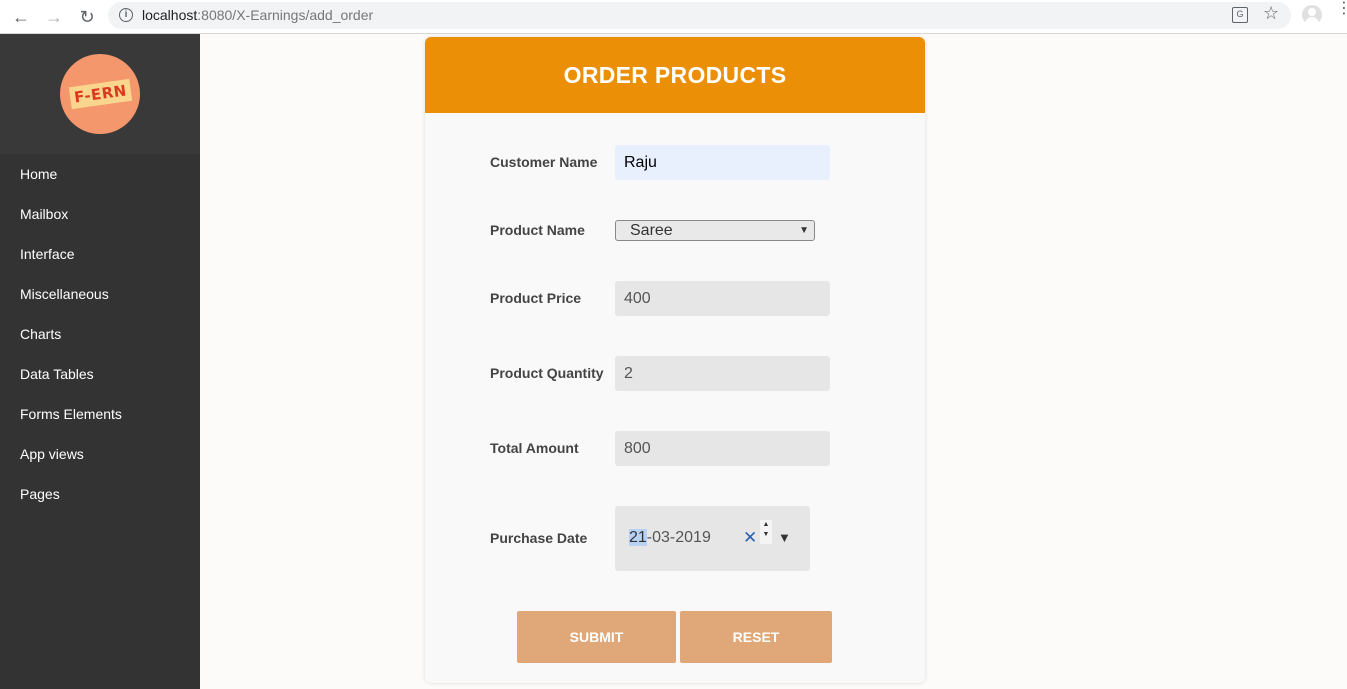 This screenshot has width=1347, height=689. I want to click on product-name-label: Product Name, so click(537, 230).